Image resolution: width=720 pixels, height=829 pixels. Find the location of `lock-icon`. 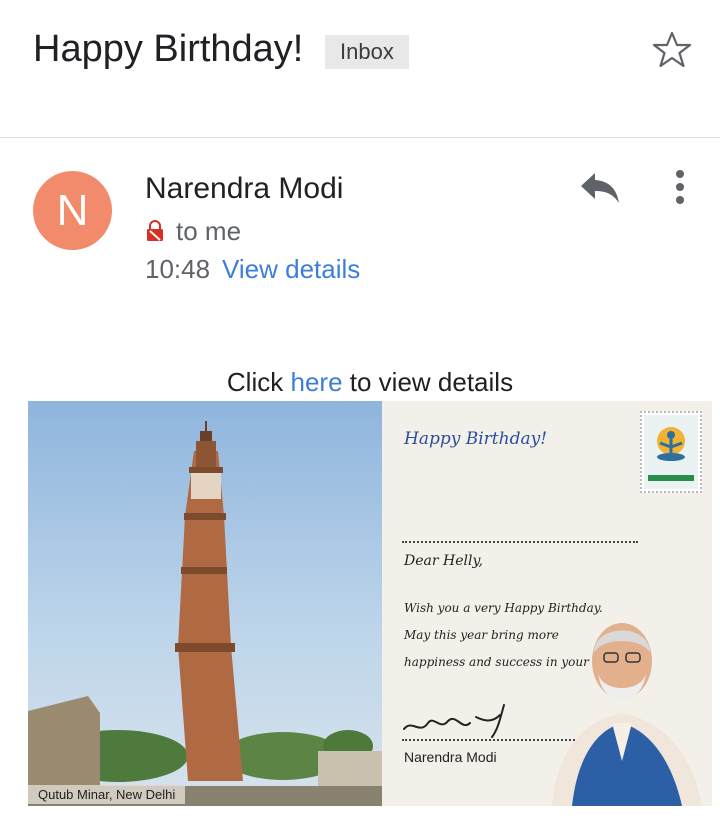

lock-icon is located at coordinates (155, 230).